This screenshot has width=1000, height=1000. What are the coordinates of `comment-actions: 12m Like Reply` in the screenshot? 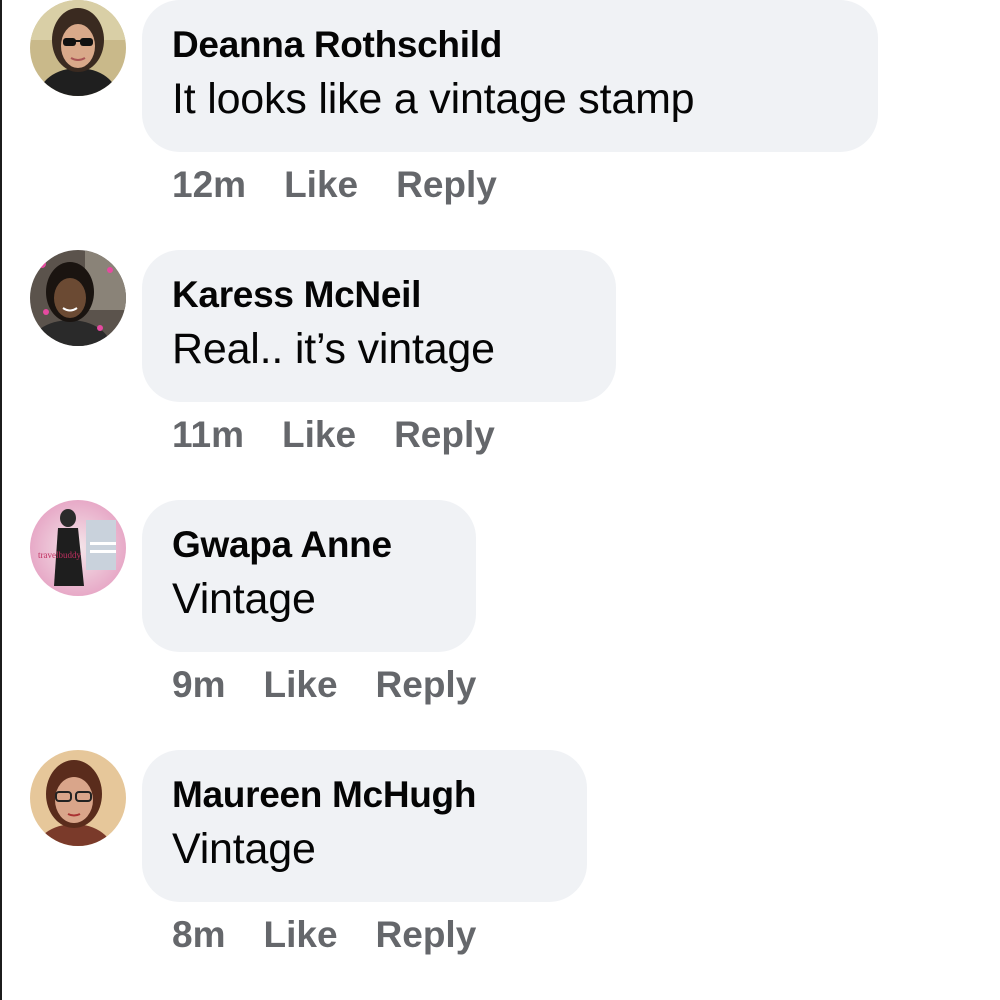 It's located at (353, 185).